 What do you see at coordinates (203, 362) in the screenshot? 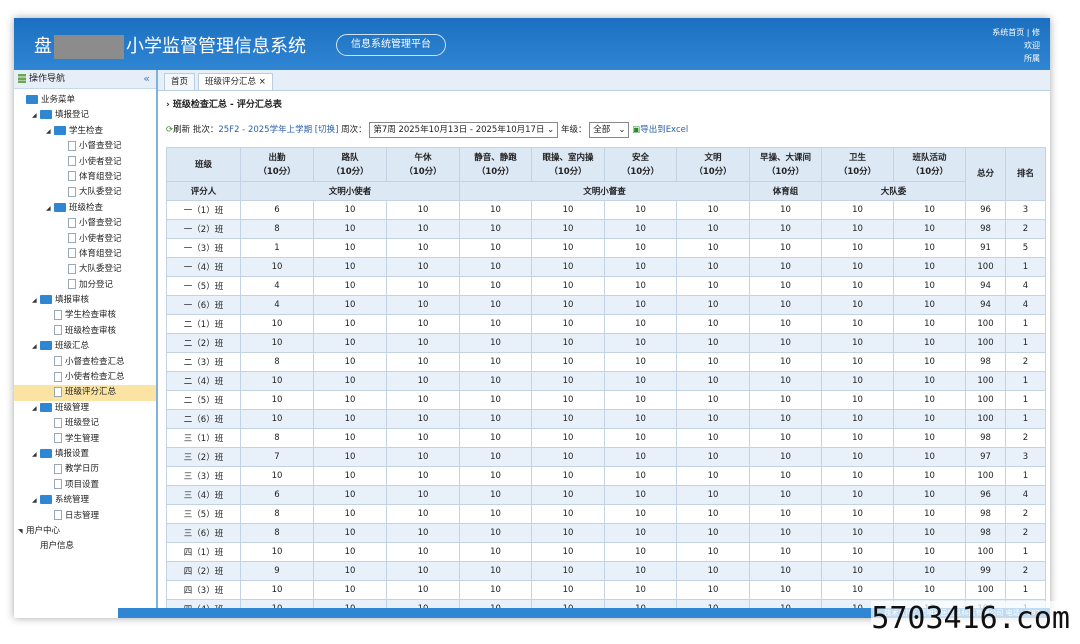
I see `class-name-cell: 二（3）班` at bounding box center [203, 362].